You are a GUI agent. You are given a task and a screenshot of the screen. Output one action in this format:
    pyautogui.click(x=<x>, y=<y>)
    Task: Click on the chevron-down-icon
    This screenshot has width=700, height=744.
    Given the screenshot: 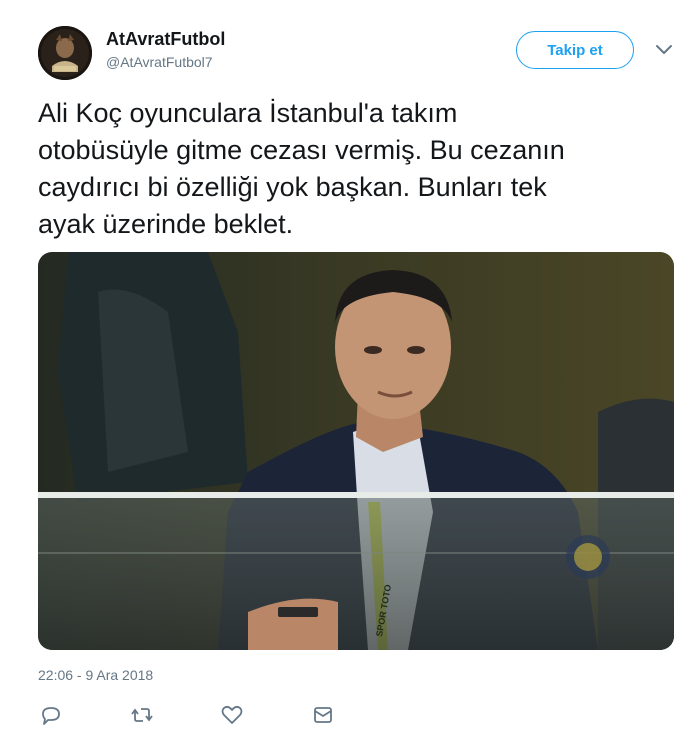 What is the action you would take?
    pyautogui.click(x=664, y=50)
    